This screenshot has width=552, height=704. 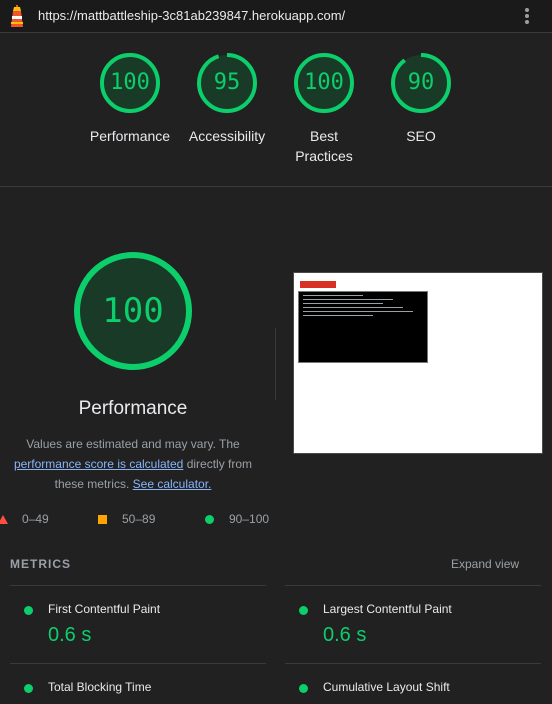 What do you see at coordinates (104, 609) in the screenshot?
I see `metric-title: First Contentful Paint` at bounding box center [104, 609].